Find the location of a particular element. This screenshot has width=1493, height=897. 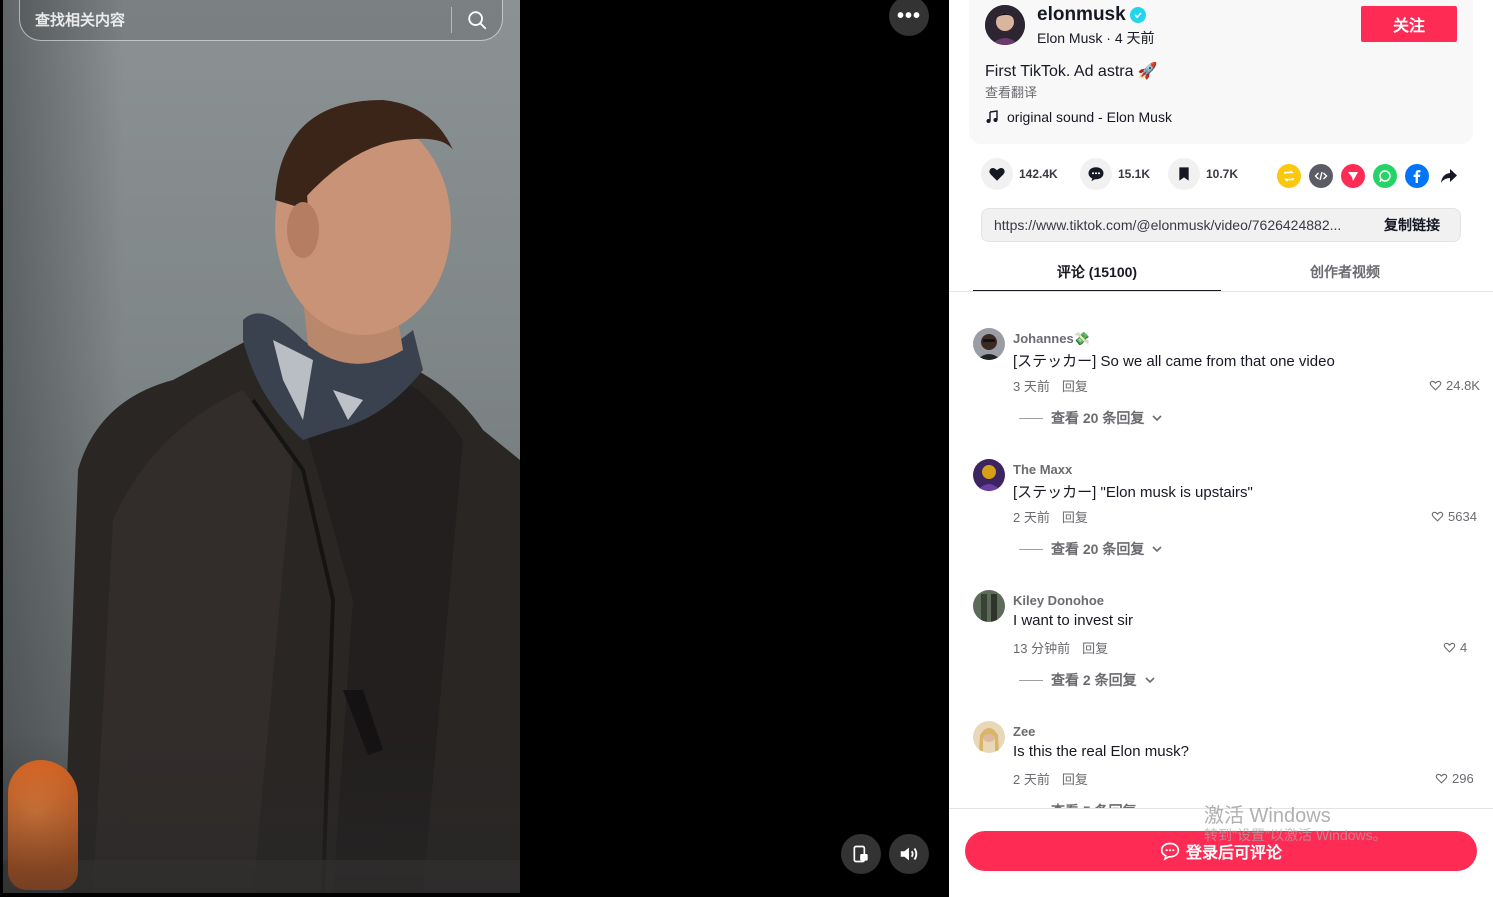

commenter-name: The Maxx is located at coordinates (1042, 469).